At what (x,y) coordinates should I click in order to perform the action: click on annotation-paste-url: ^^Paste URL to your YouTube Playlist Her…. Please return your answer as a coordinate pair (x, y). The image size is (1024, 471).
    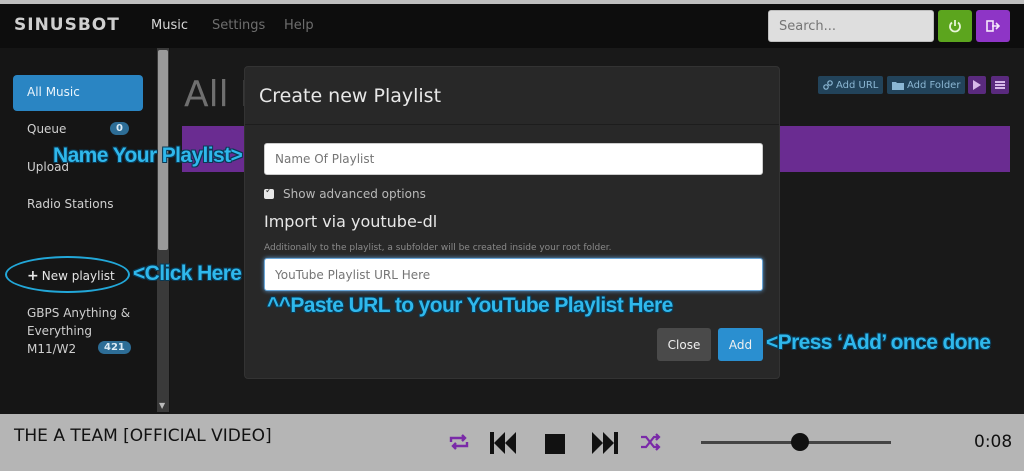
    Looking at the image, I should click on (470, 305).